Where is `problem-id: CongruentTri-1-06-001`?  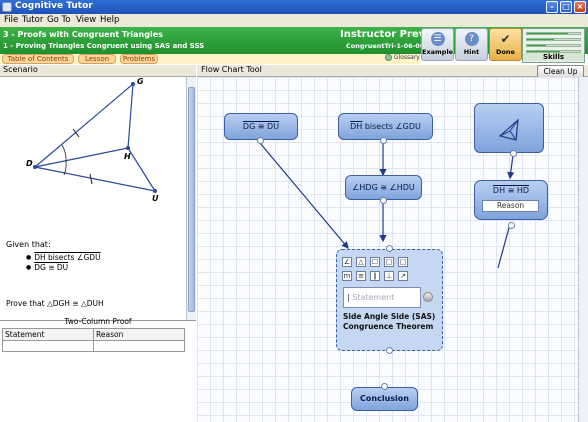 problem-id: CongruentTri-1-06-001 is located at coordinates (387, 46).